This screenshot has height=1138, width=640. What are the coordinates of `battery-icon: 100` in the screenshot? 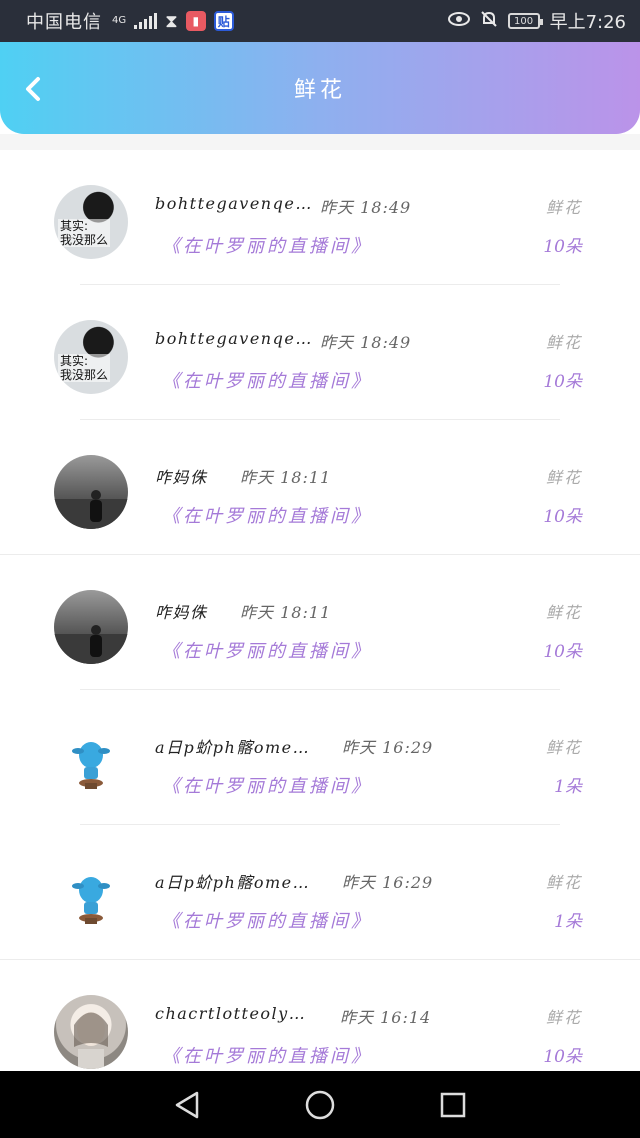 It's located at (525, 21).